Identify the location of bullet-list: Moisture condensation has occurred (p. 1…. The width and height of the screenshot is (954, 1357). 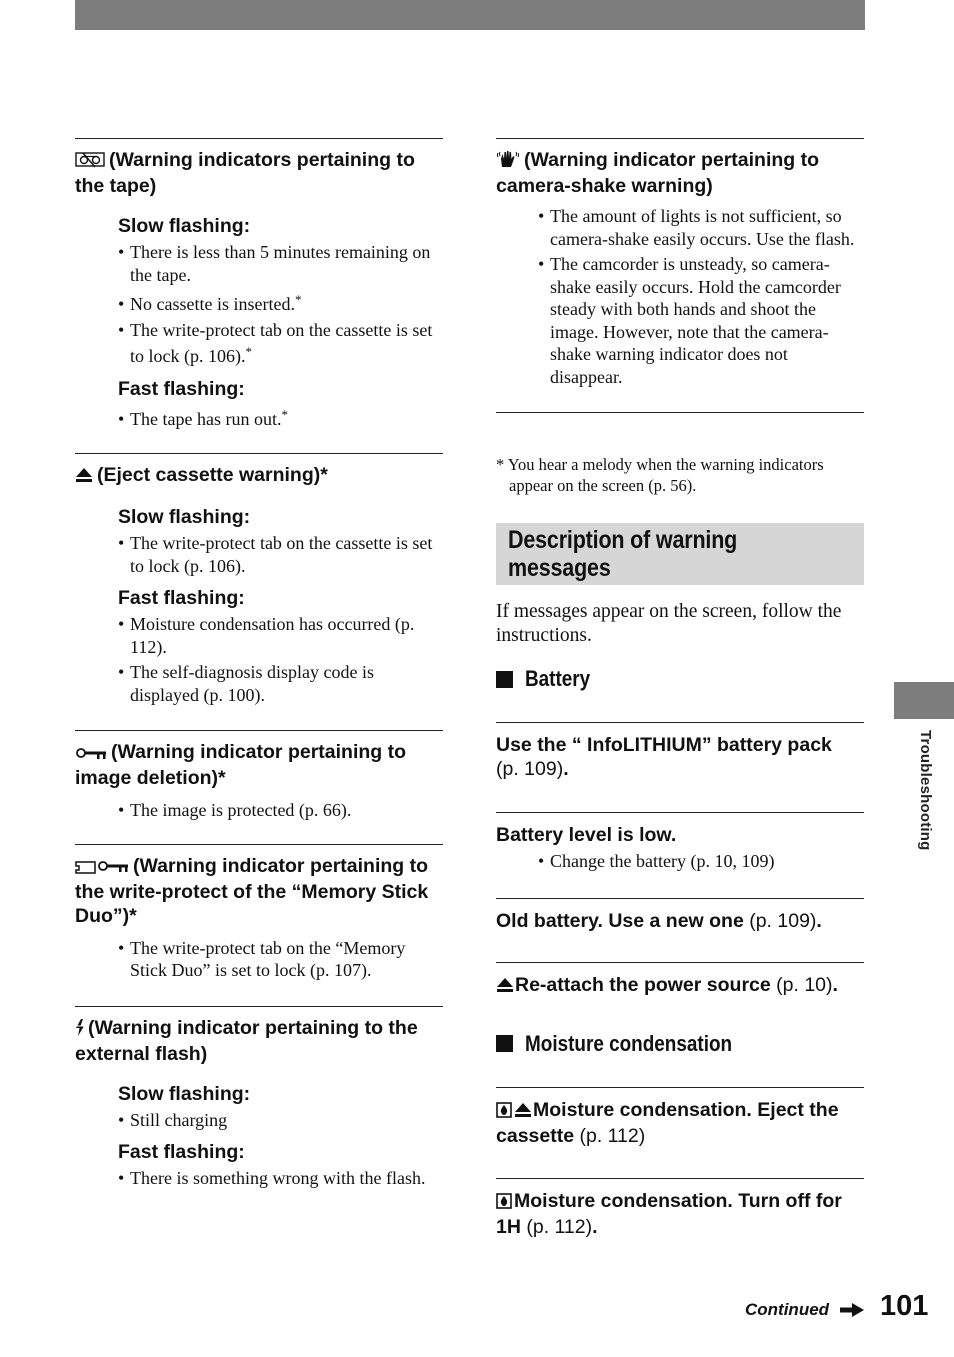
(280, 659).